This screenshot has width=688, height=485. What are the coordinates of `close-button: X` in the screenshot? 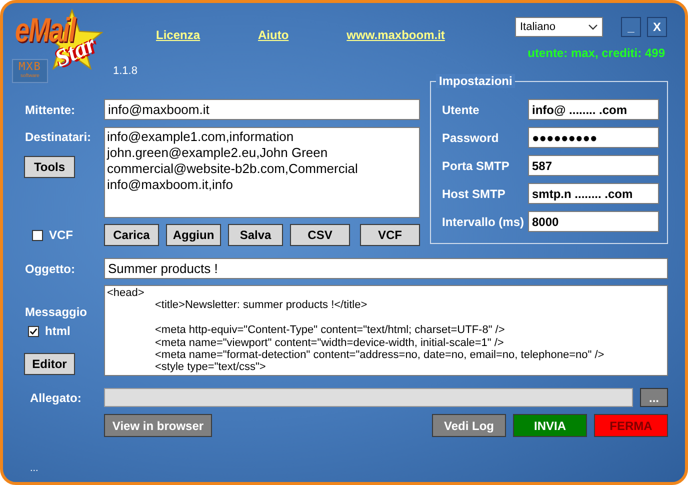 It's located at (657, 27).